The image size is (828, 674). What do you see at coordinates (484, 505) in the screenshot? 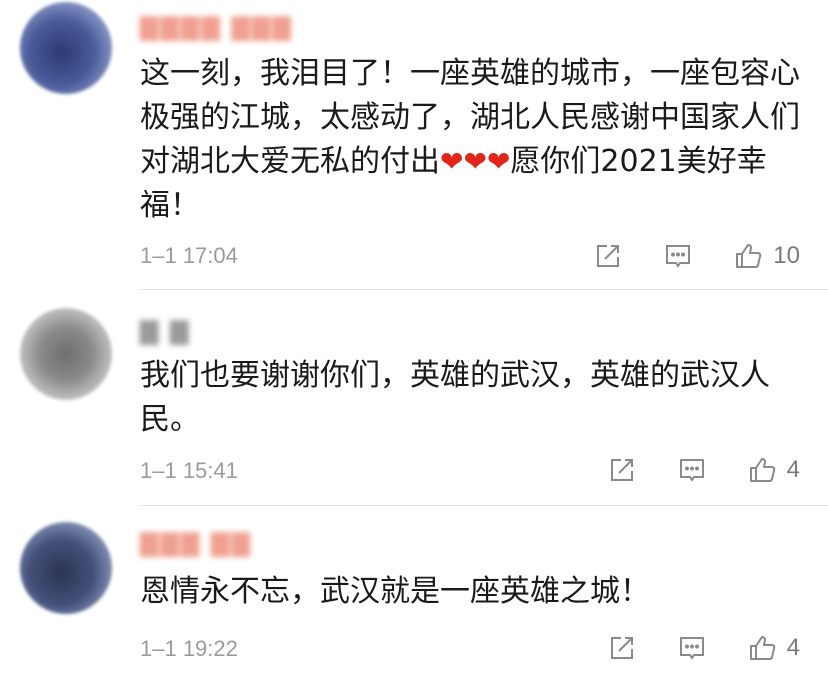
I see `divider` at bounding box center [484, 505].